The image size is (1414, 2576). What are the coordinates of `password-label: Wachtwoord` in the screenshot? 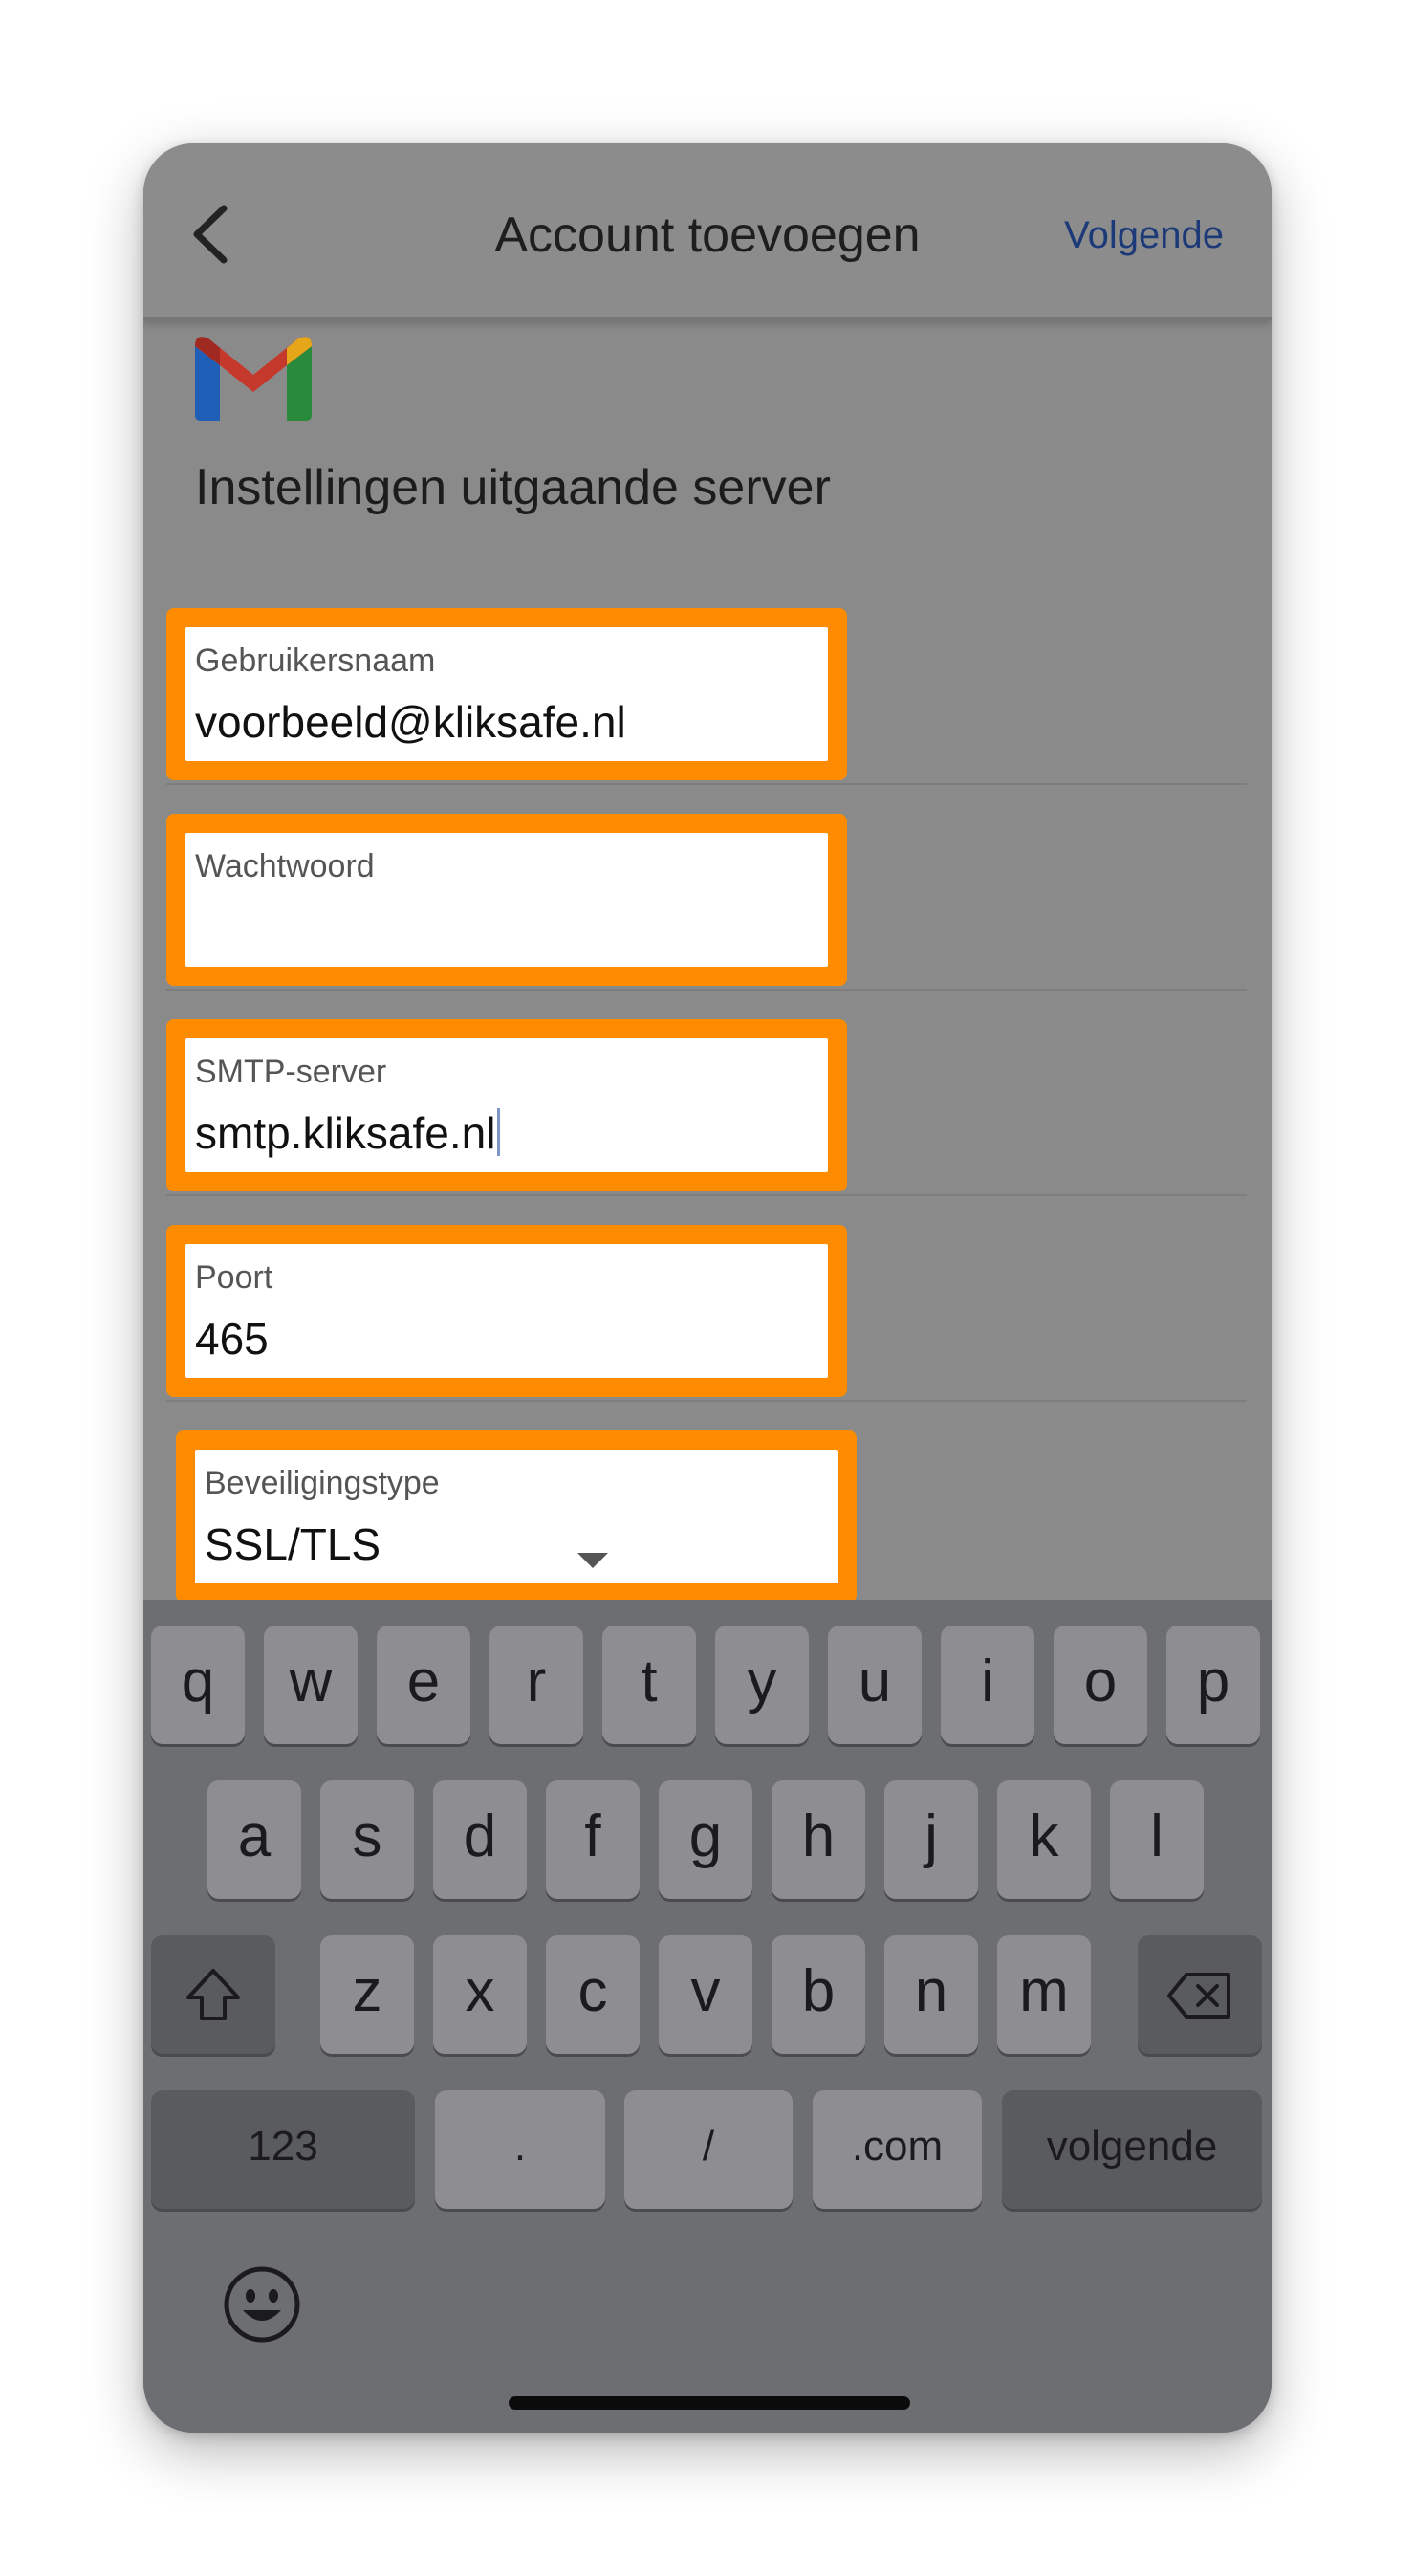 It's located at (285, 866).